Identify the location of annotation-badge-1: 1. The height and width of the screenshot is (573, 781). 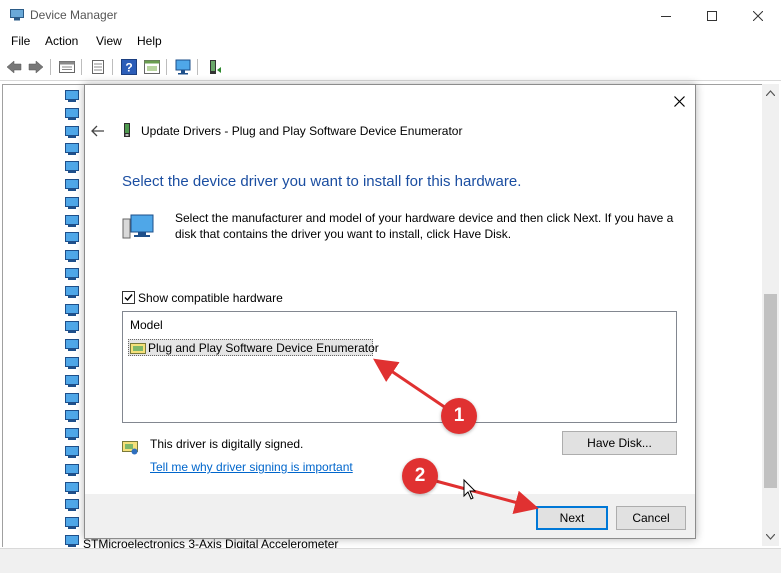
(459, 416).